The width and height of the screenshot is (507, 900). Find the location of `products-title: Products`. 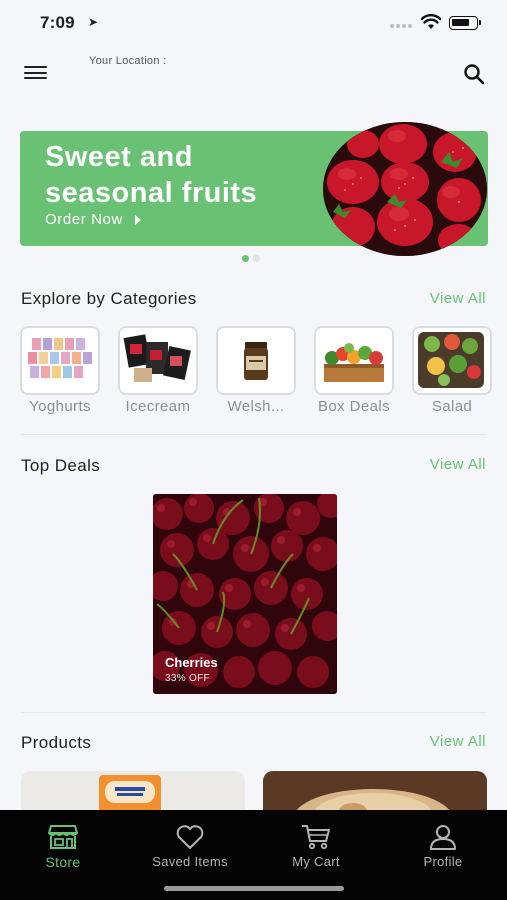

products-title: Products is located at coordinates (56, 742).